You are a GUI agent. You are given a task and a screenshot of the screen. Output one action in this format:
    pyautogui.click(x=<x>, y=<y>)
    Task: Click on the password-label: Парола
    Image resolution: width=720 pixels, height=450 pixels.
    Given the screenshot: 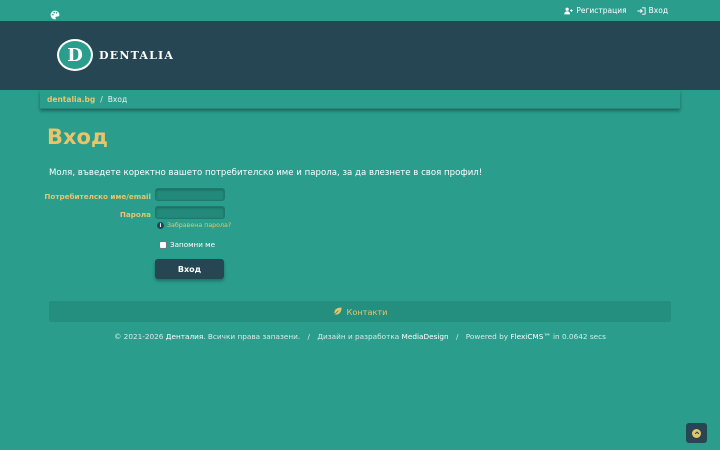 What is the action you would take?
    pyautogui.click(x=135, y=214)
    